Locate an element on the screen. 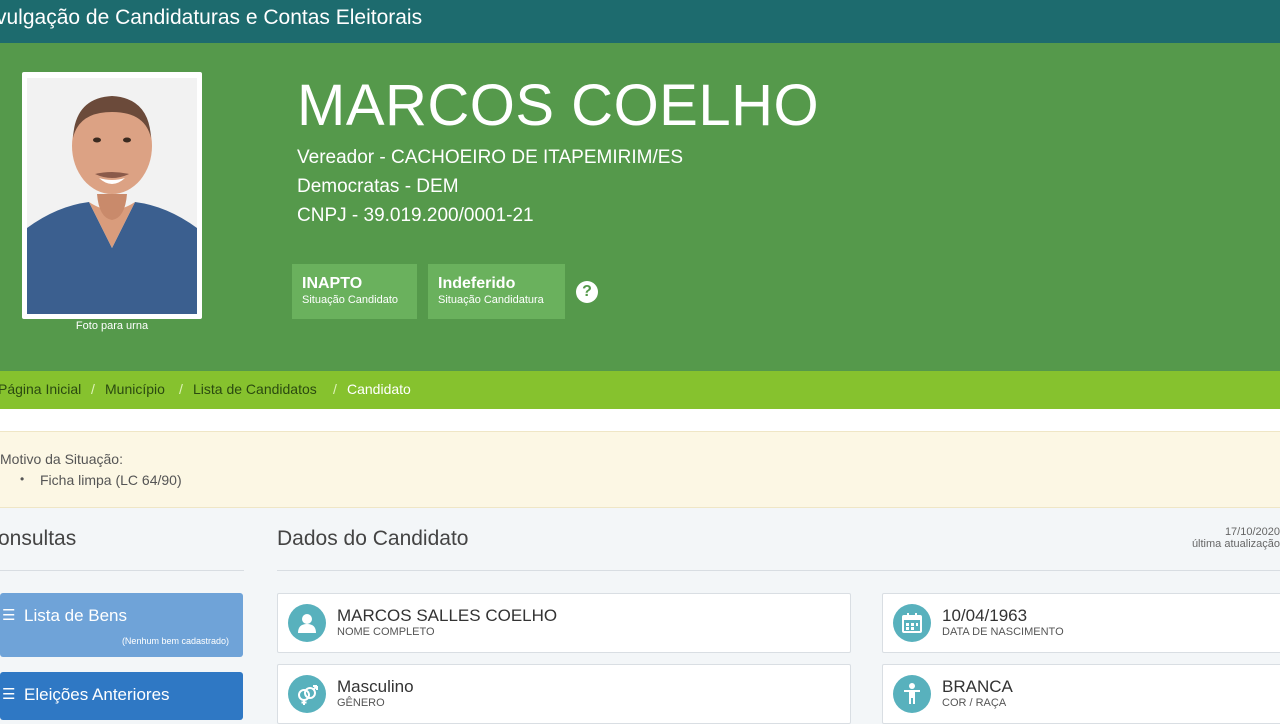 The height and width of the screenshot is (724, 1280). status-badge-candidate: INAPTO Situação Candidato is located at coordinates (354, 291).